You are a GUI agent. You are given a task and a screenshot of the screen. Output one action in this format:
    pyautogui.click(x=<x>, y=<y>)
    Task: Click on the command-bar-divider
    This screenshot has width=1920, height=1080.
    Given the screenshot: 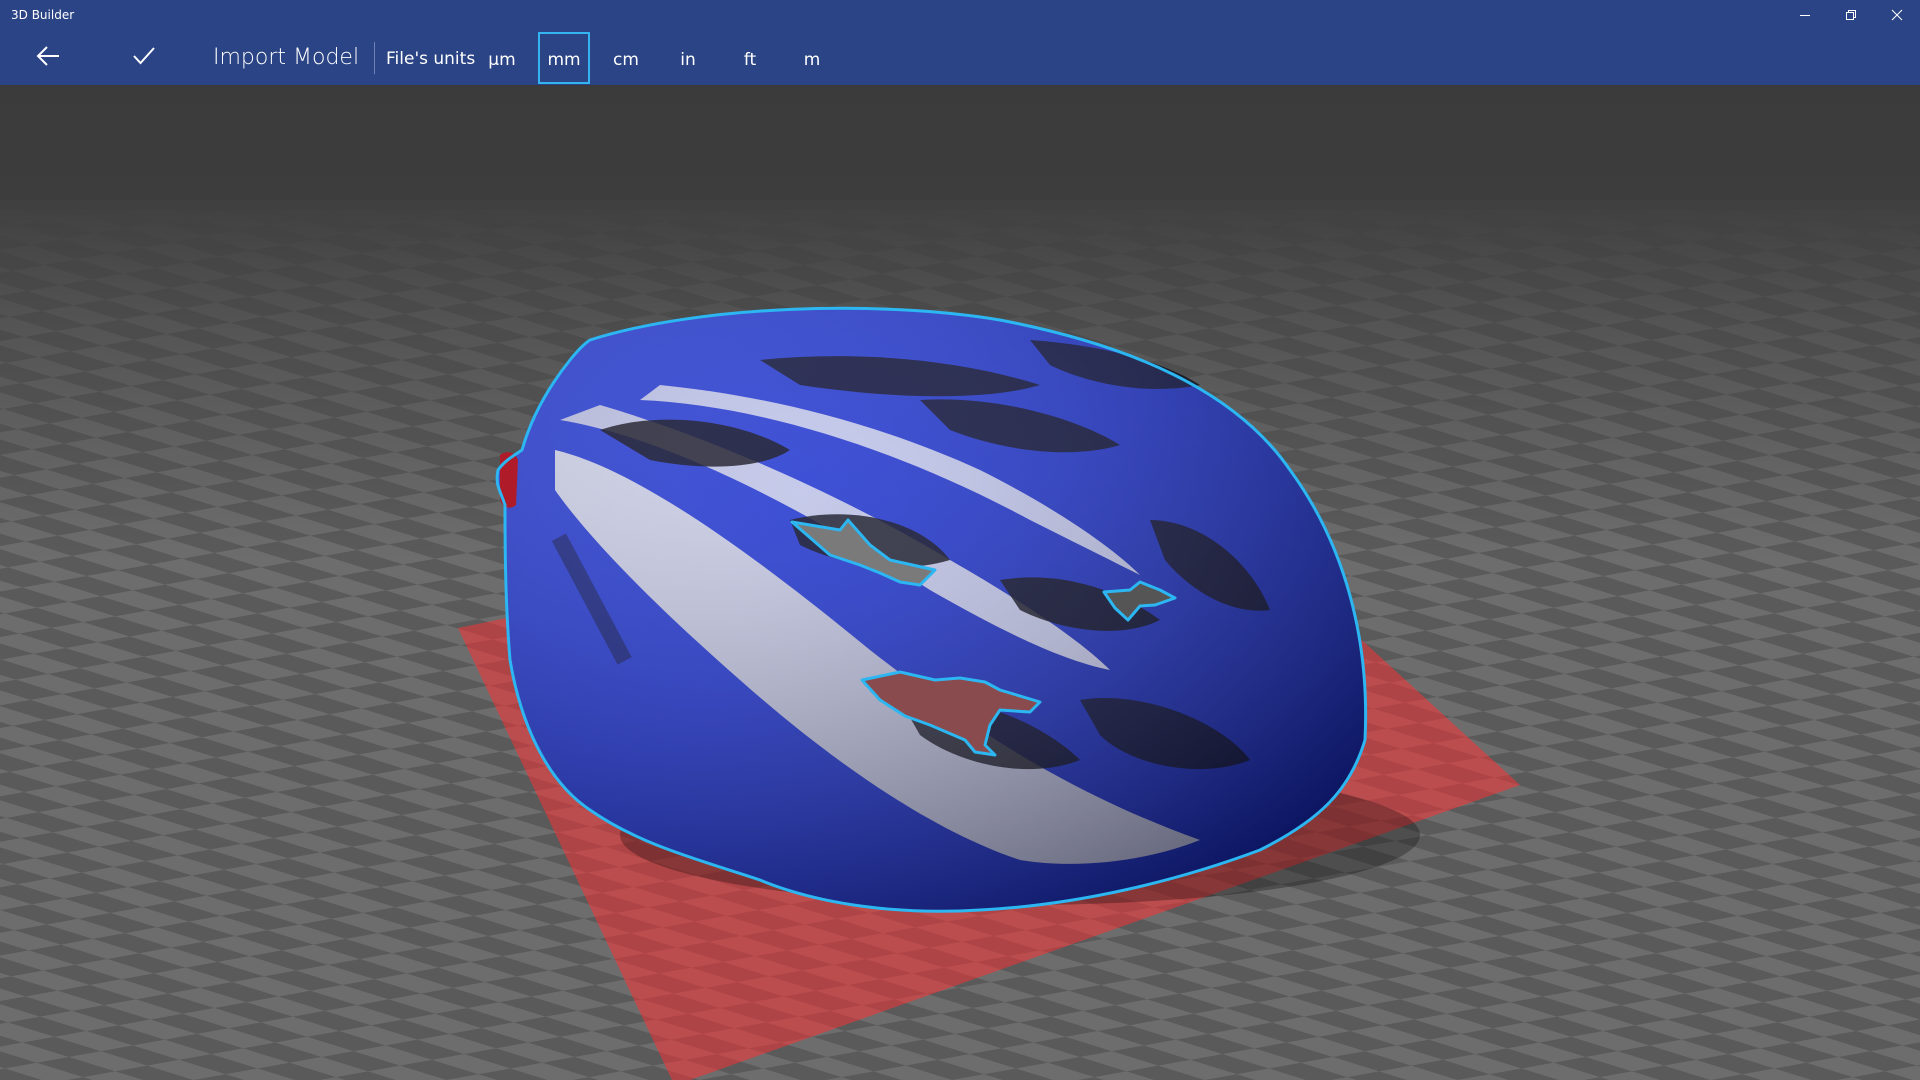 What is the action you would take?
    pyautogui.click(x=374, y=58)
    